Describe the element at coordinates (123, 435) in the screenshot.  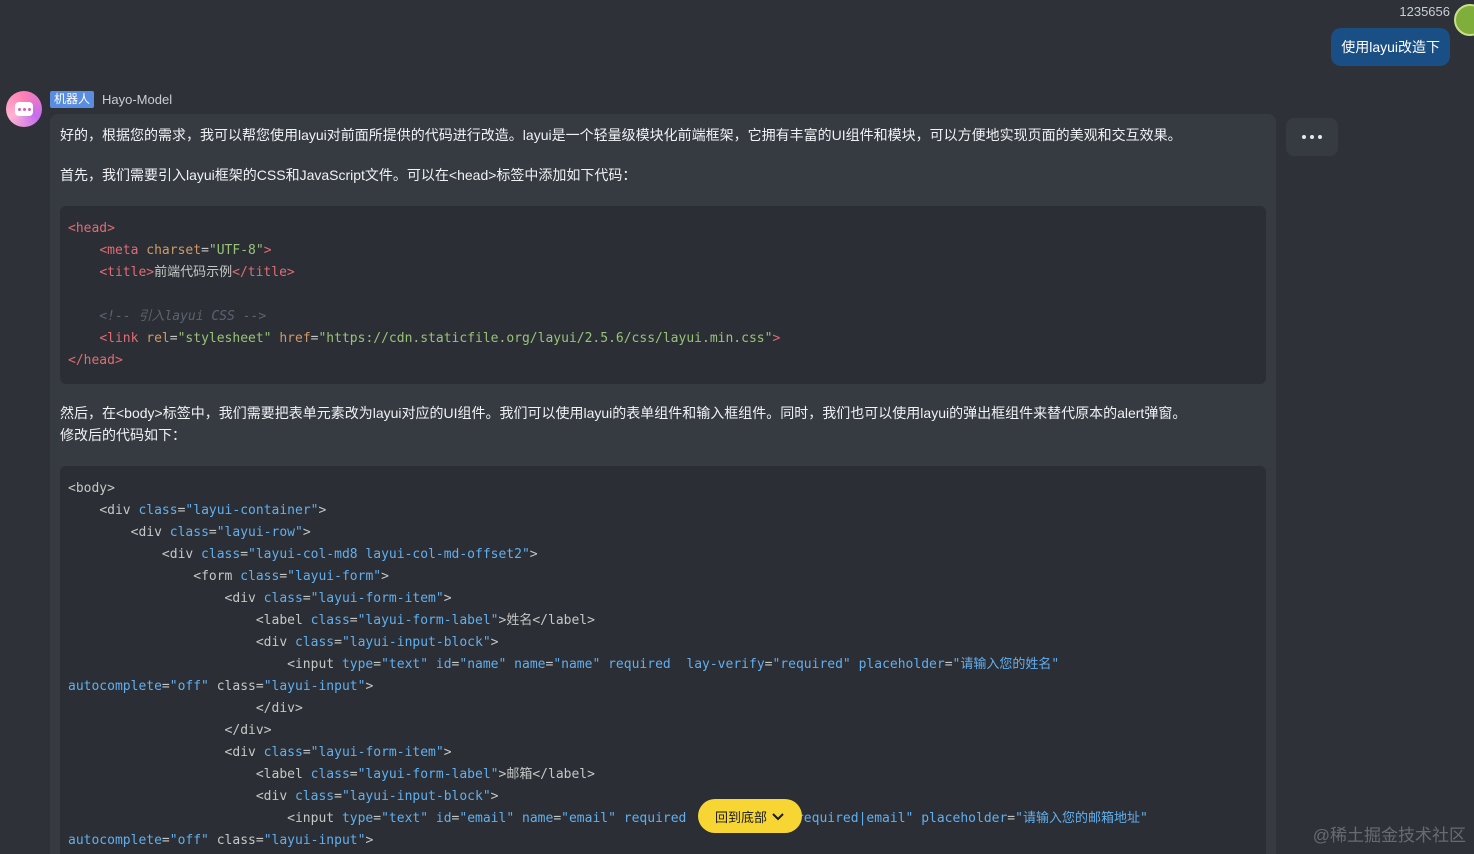
I see `reply-paragraph: 修改后的代码如下：` at that location.